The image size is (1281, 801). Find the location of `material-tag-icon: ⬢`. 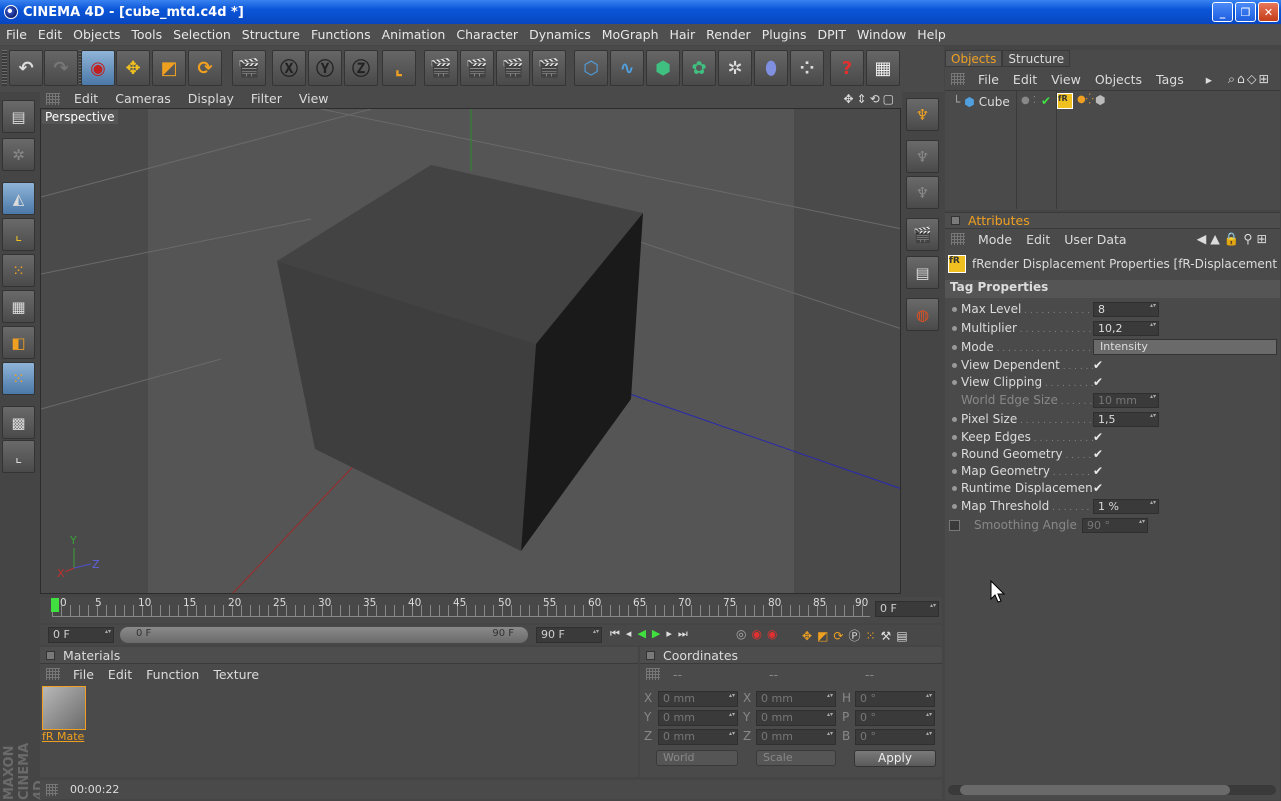

material-tag-icon: ⬢ is located at coordinates (1100, 100).